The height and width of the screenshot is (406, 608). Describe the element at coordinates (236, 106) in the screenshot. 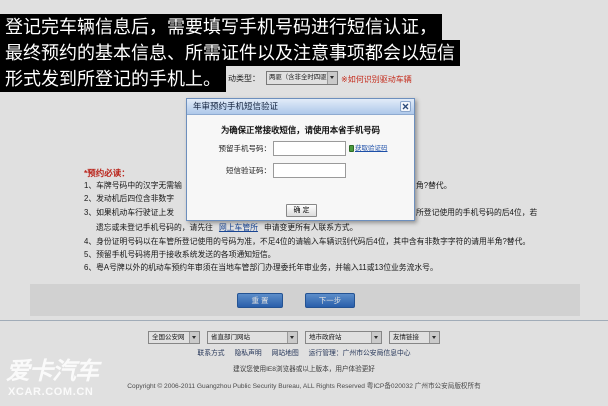

I see `dialog-title: 年审预约手机短信验证` at that location.